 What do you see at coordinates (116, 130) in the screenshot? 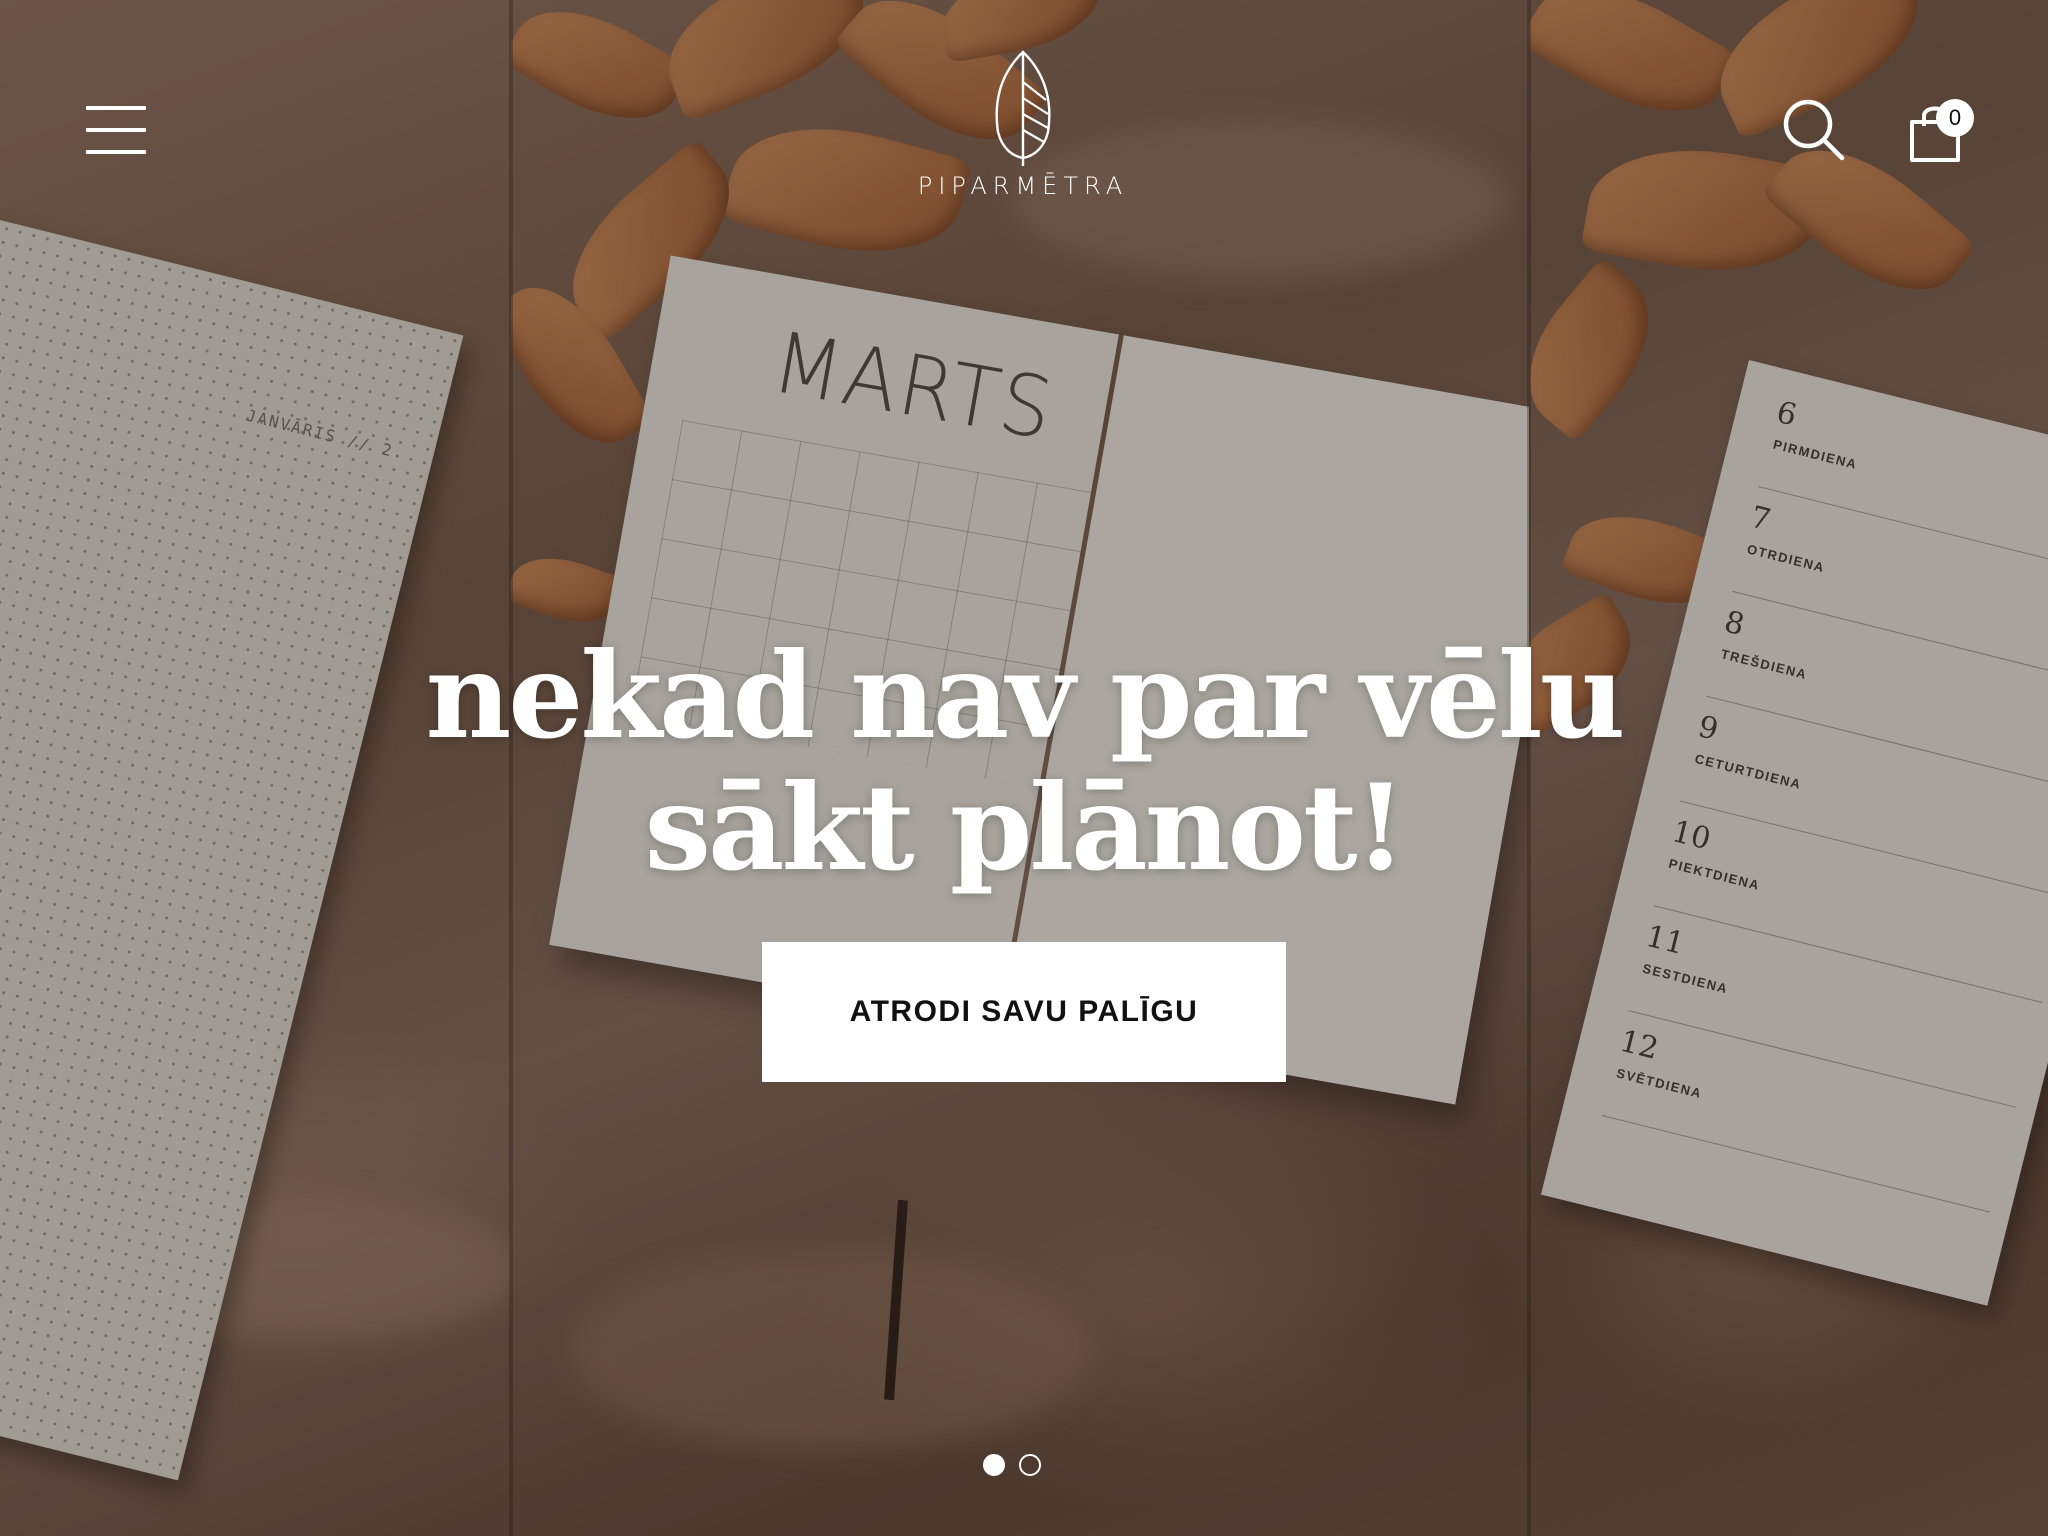
I see `hamburger-menu-icon` at bounding box center [116, 130].